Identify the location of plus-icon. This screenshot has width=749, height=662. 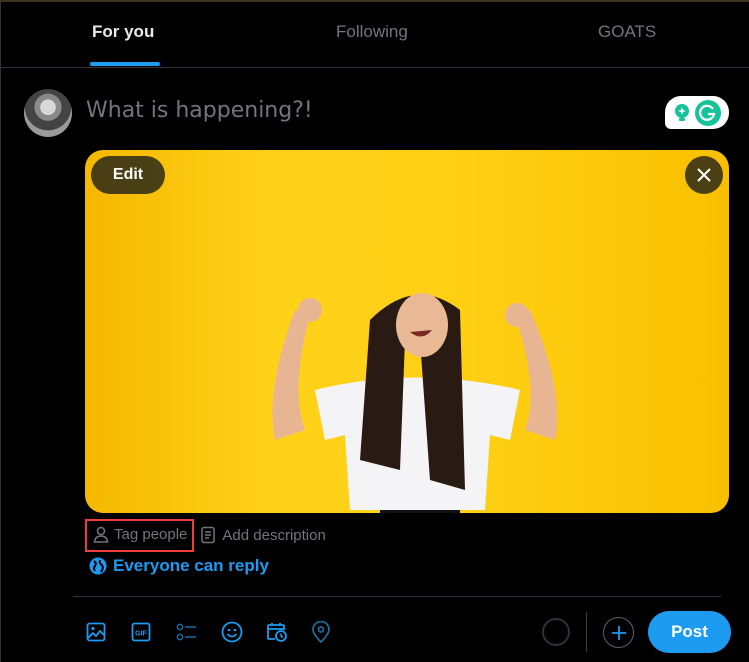
(618, 632).